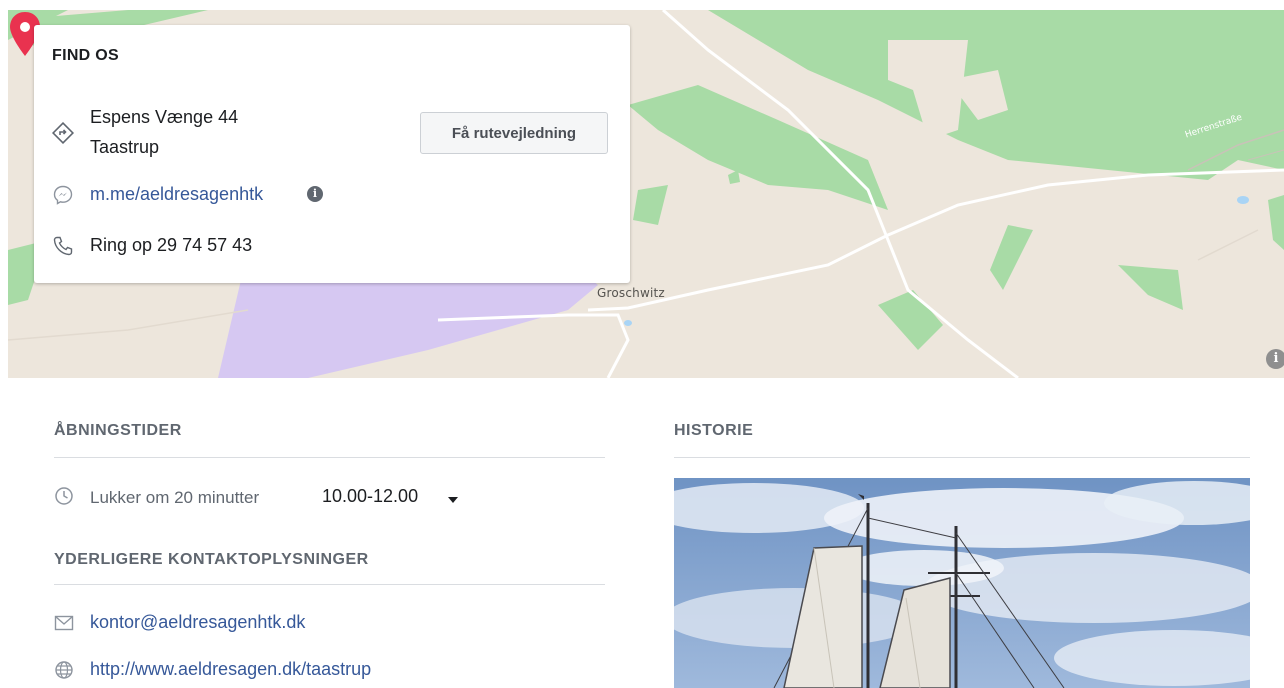  What do you see at coordinates (211, 559) in the screenshot?
I see `more-contact-heading: YDERLIGERE KONTAKTOPLYSNINGER` at bounding box center [211, 559].